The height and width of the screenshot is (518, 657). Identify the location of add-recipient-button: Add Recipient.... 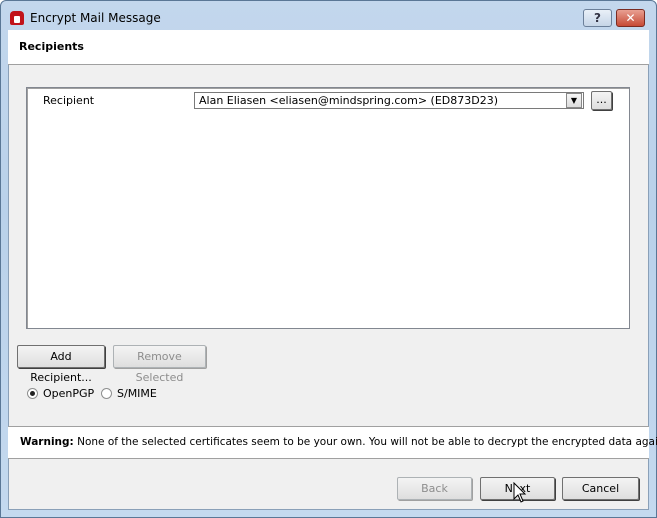
(61, 364).